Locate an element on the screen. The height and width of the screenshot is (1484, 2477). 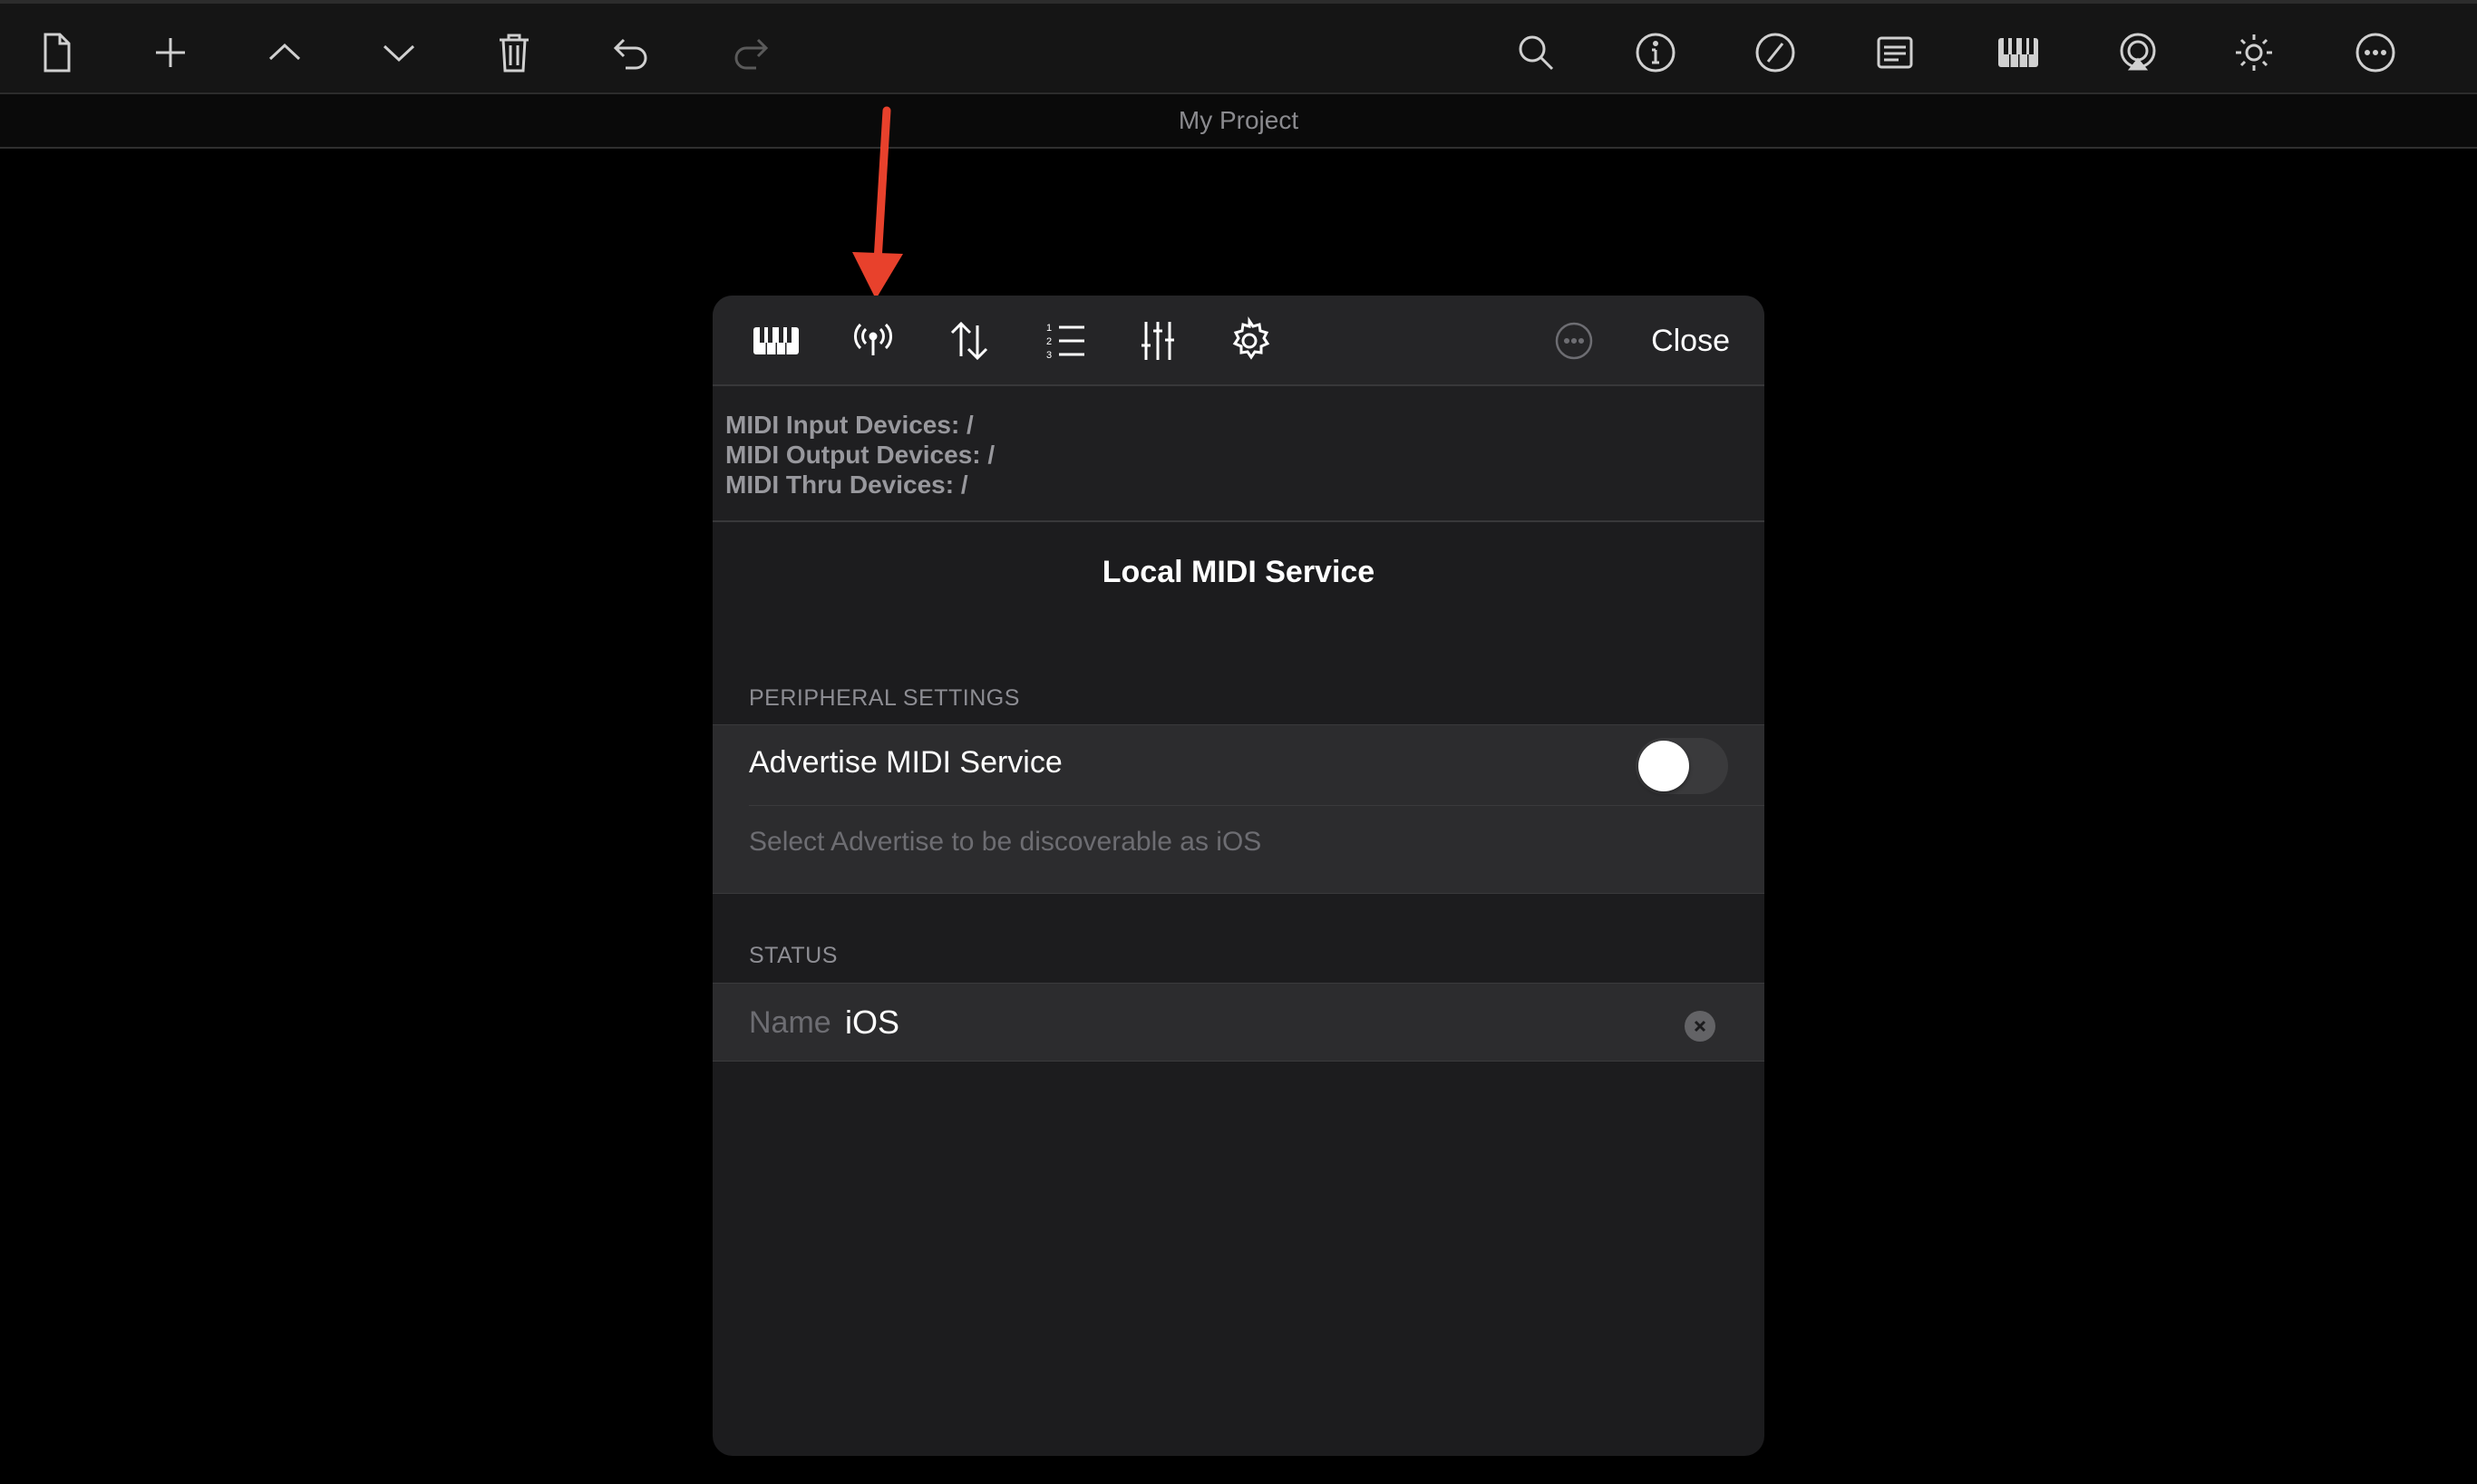
svg-text: 2 is located at coordinates (1049, 341).